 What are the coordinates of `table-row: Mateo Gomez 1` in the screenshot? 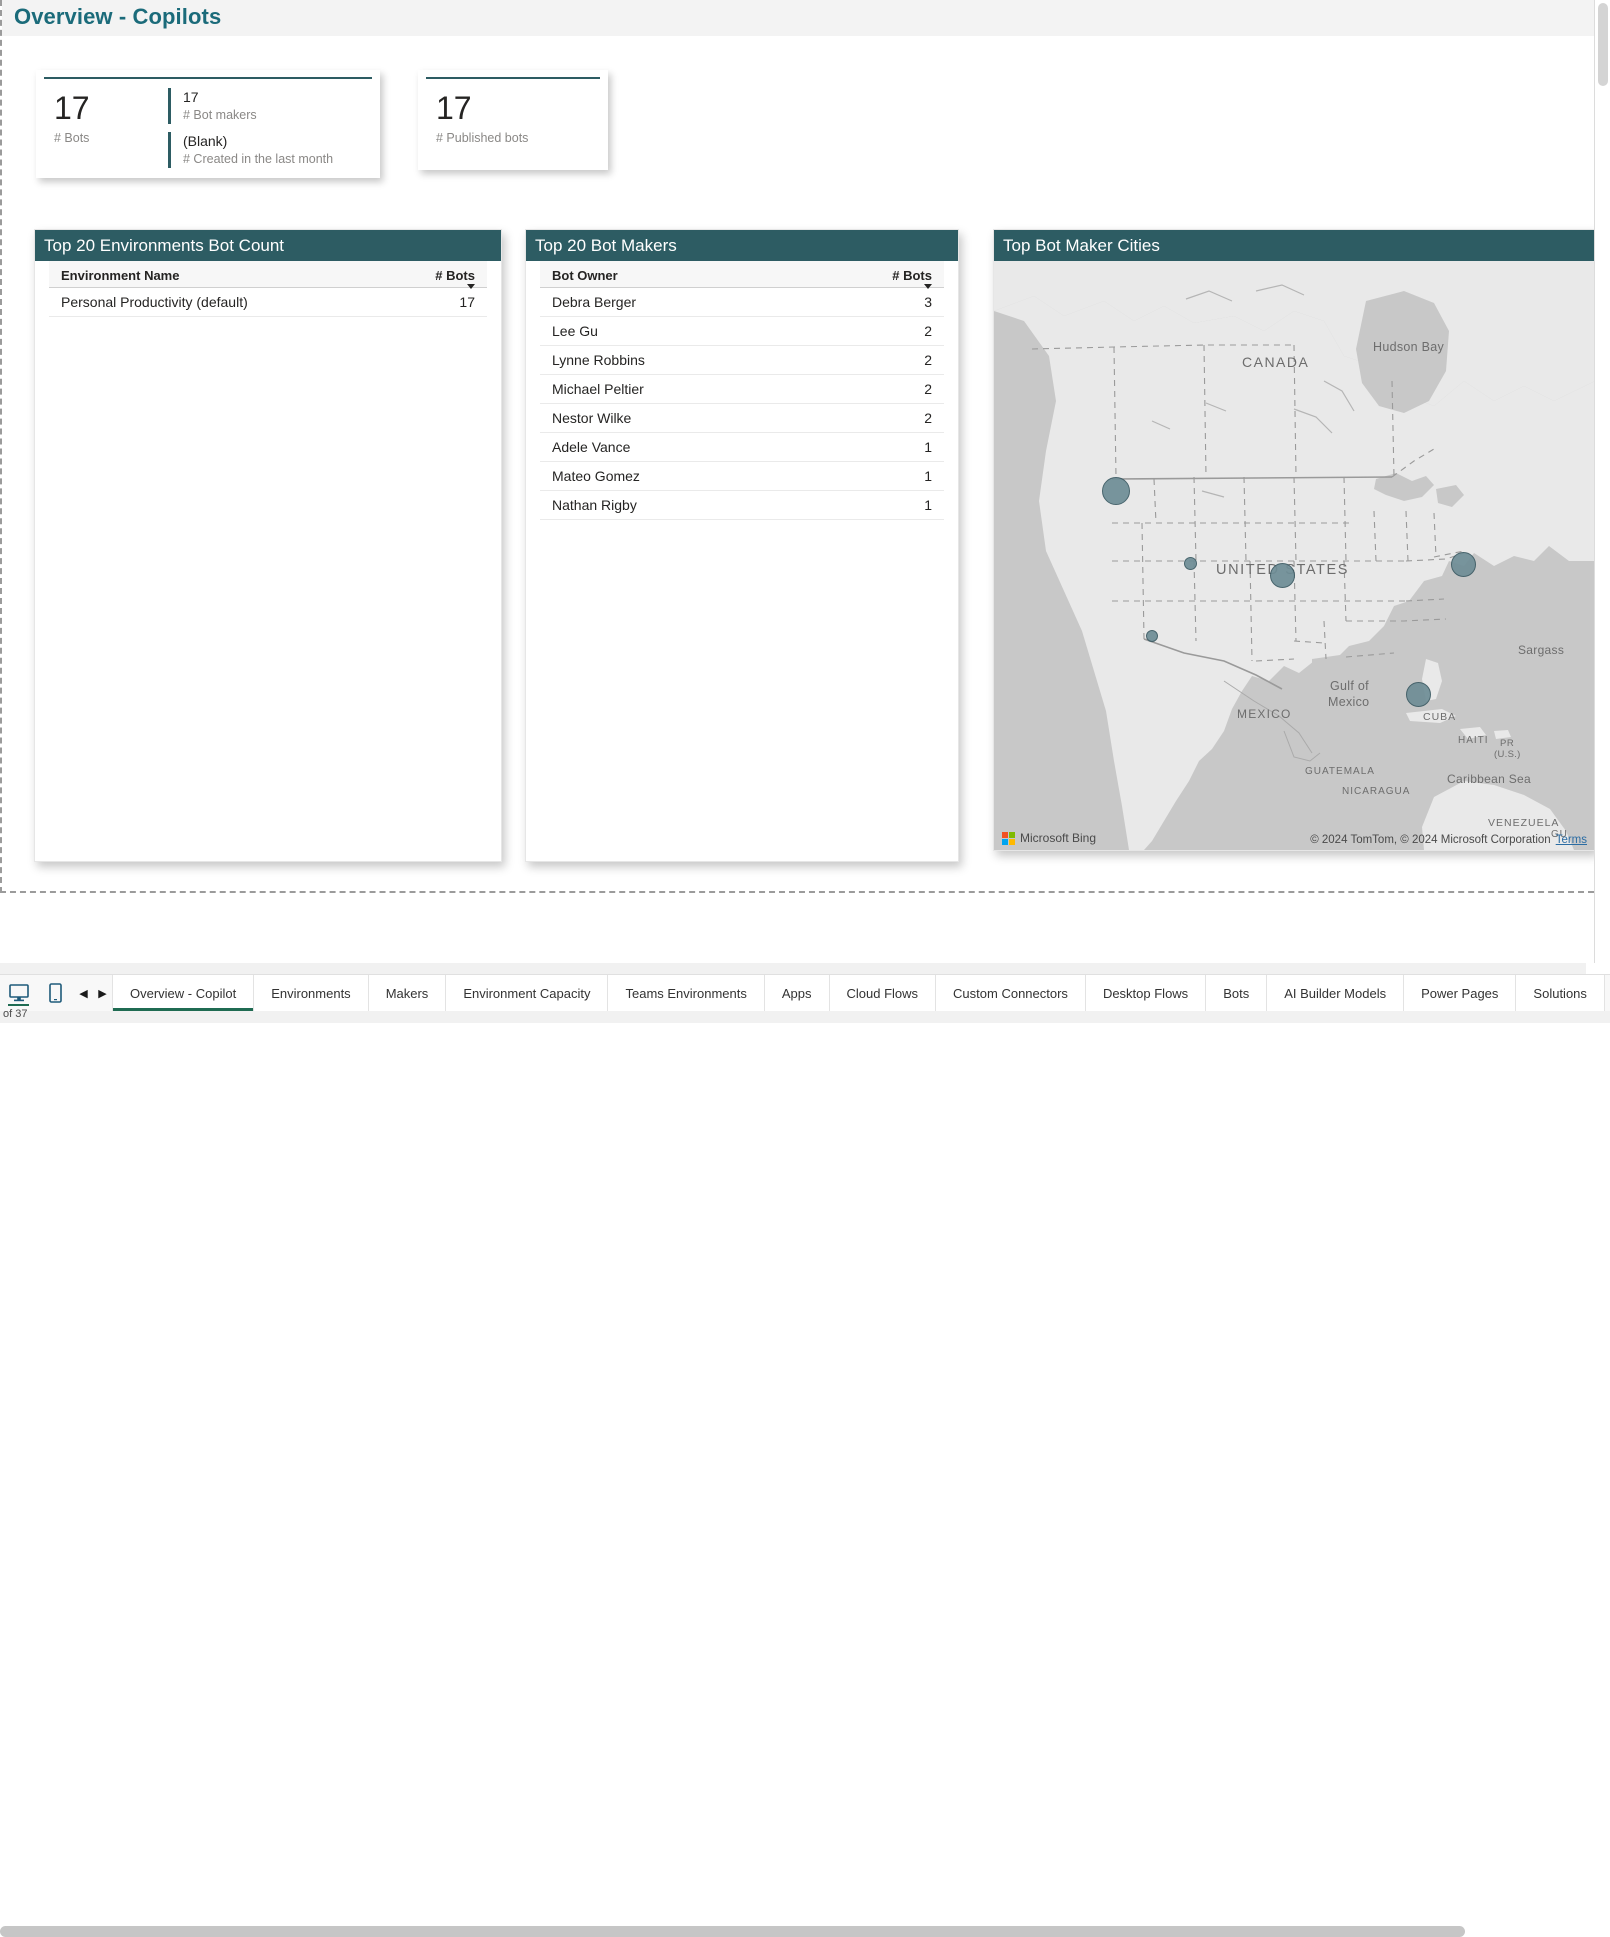 It's located at (742, 476).